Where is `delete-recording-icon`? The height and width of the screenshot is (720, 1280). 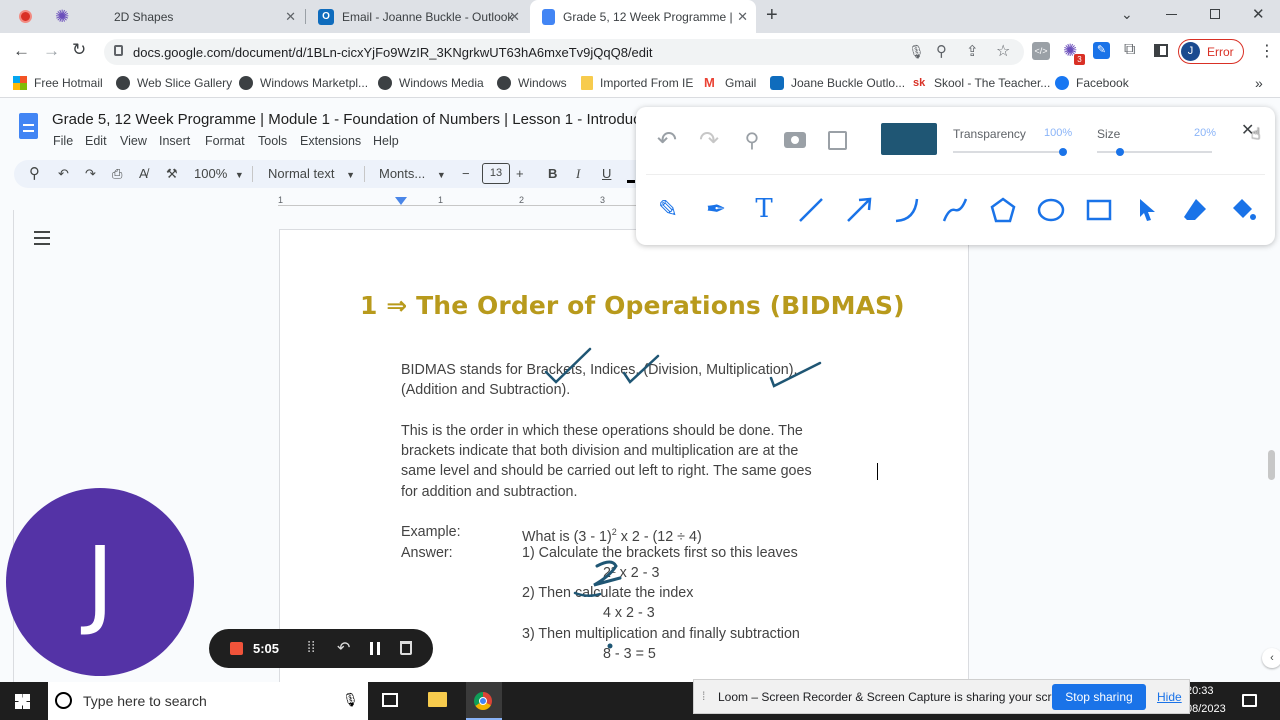 delete-recording-icon is located at coordinates (406, 648).